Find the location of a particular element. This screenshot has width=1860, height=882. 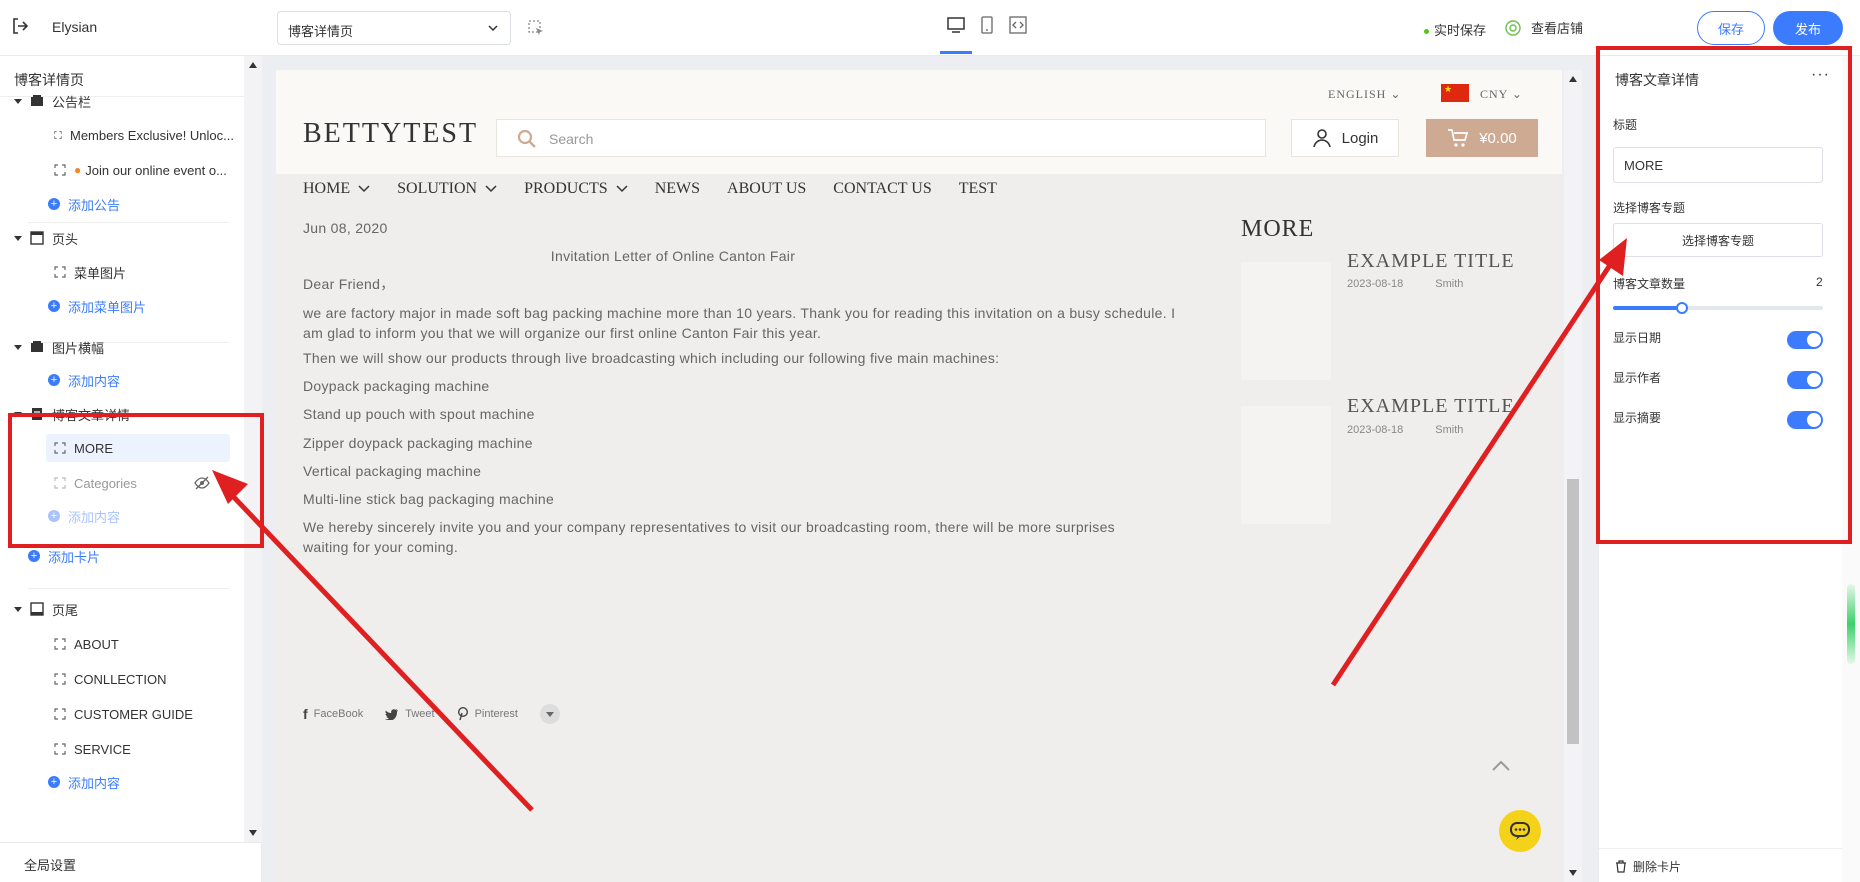

store-icon is located at coordinates (1513, 27).